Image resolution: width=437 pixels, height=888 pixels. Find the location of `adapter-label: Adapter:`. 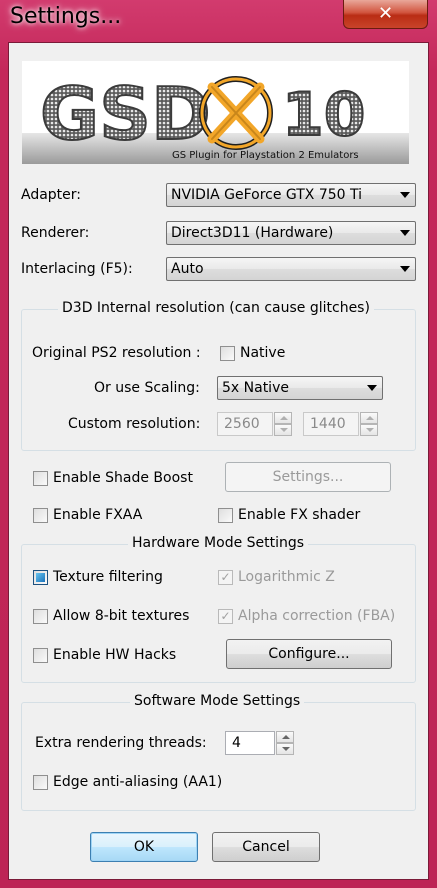

adapter-label: Adapter: is located at coordinates (51, 195).